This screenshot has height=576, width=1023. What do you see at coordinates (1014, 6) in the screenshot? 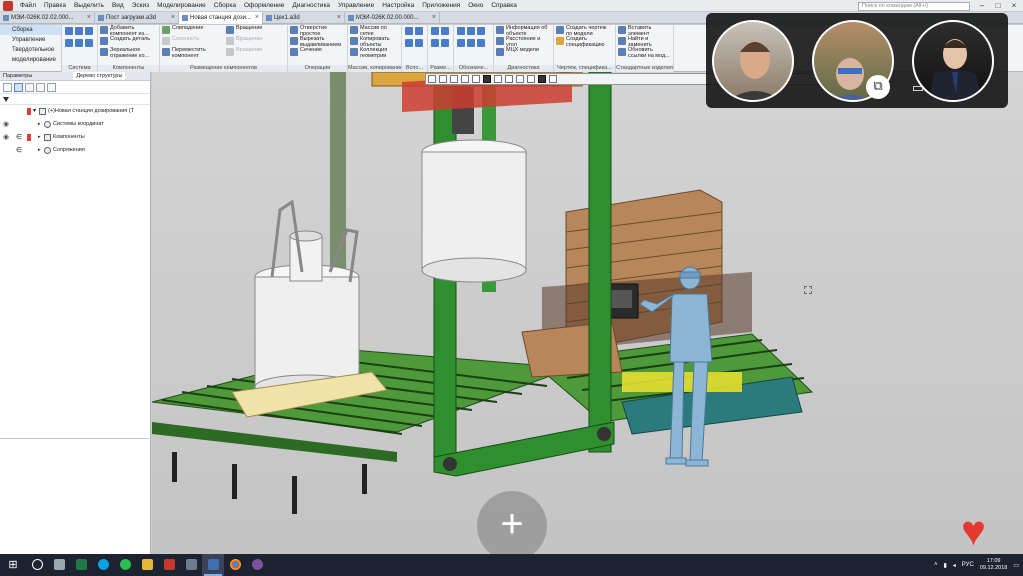
I see `close-icon: ×` at bounding box center [1014, 6].